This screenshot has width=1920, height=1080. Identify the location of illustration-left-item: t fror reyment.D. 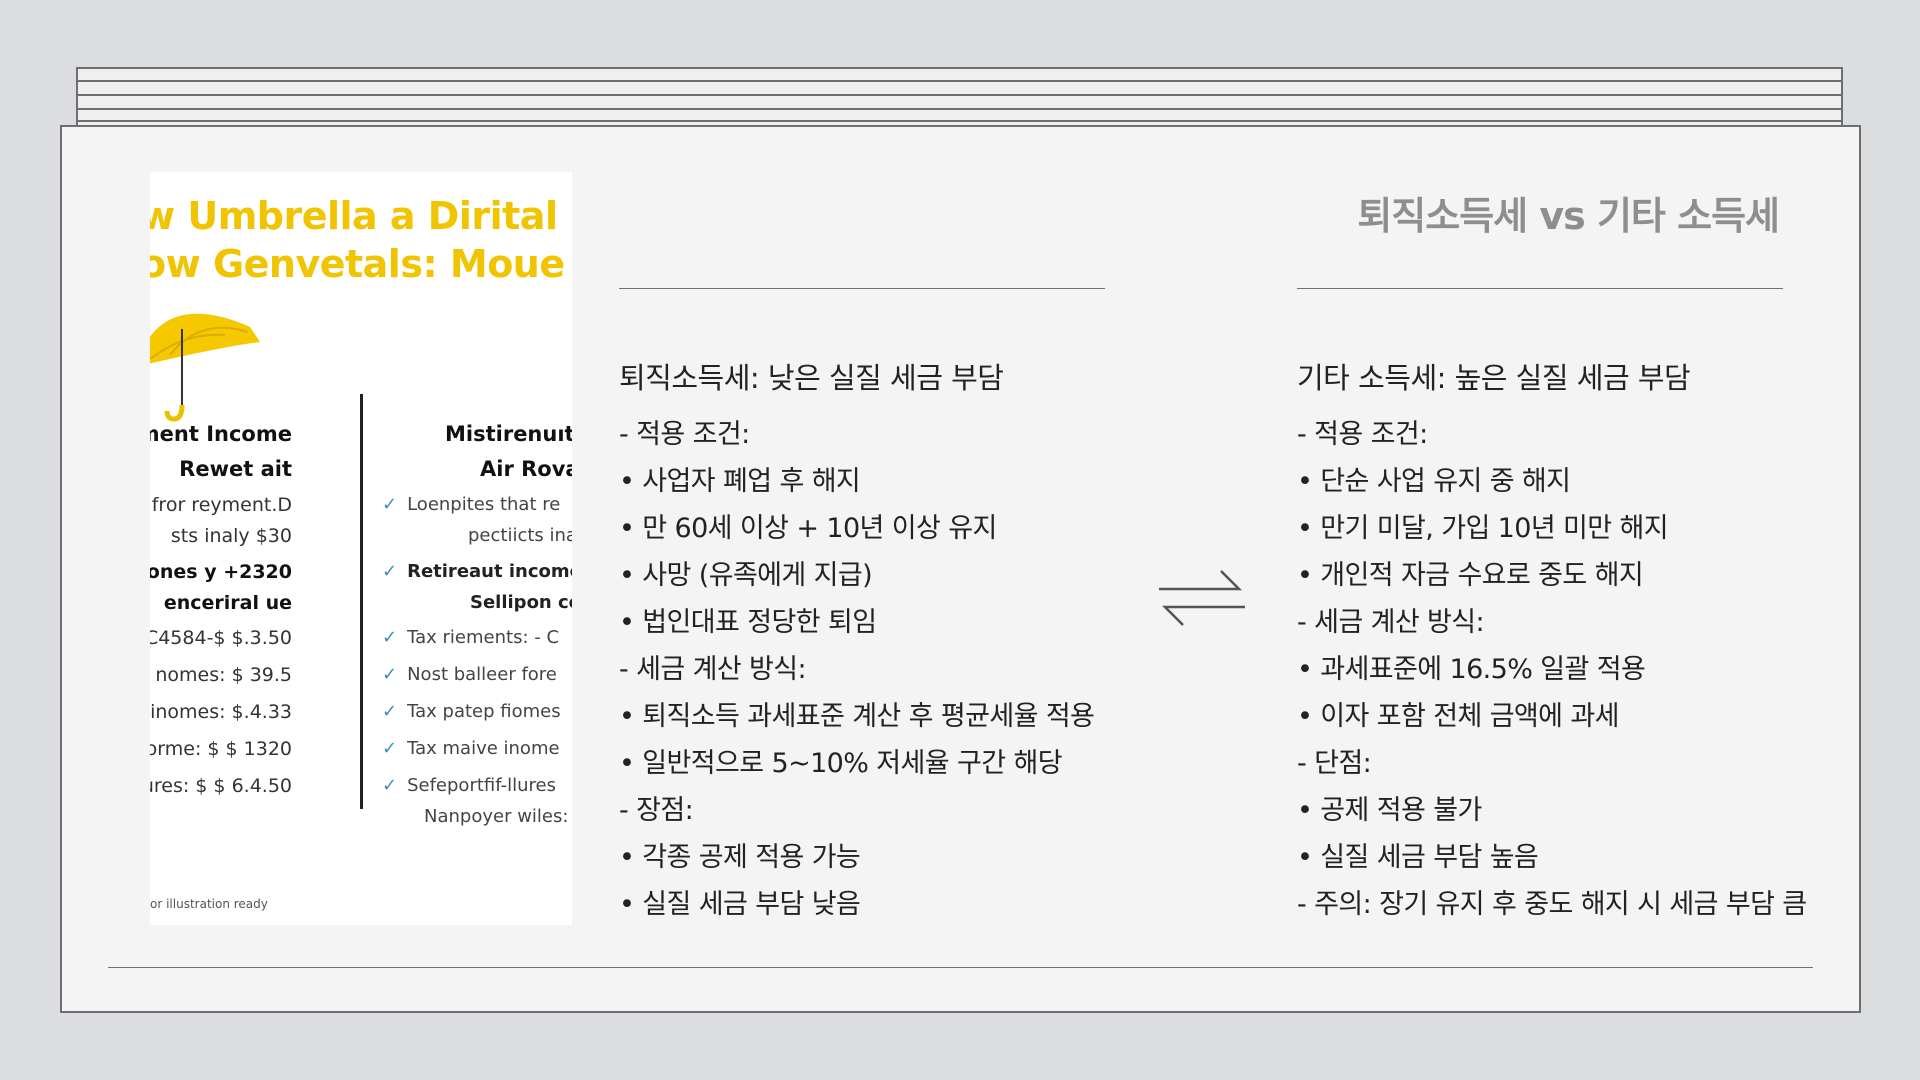
(221, 505).